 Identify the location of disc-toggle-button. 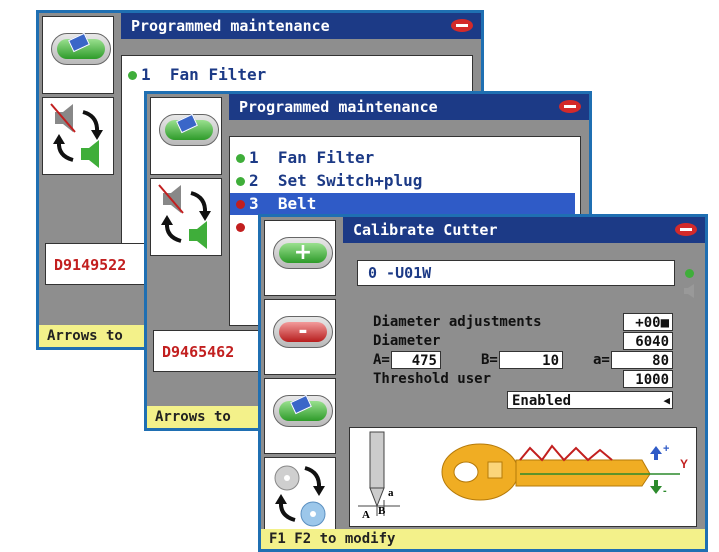
(300, 495).